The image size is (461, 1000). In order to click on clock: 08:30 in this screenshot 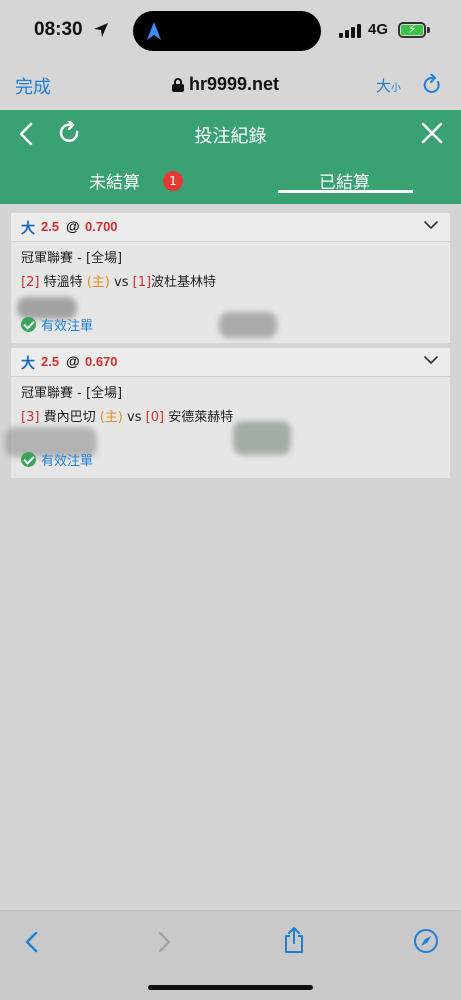, I will do `click(58, 29)`.